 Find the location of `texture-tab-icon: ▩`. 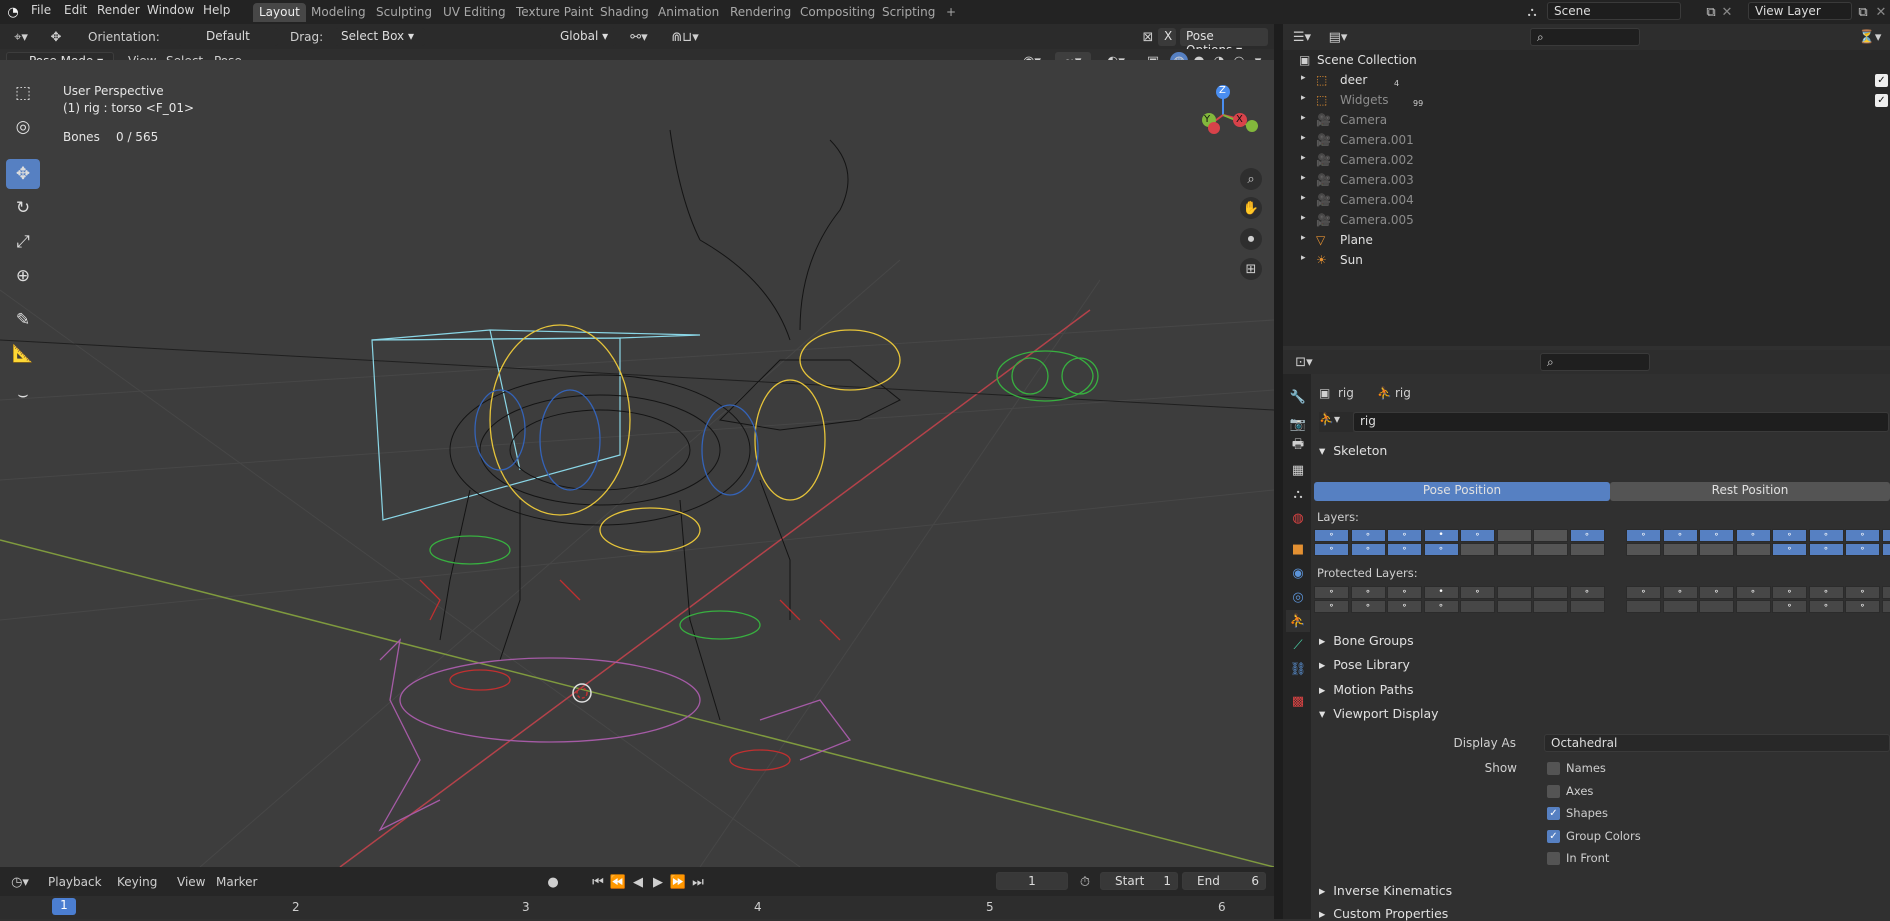

texture-tab-icon: ▩ is located at coordinates (1298, 701).